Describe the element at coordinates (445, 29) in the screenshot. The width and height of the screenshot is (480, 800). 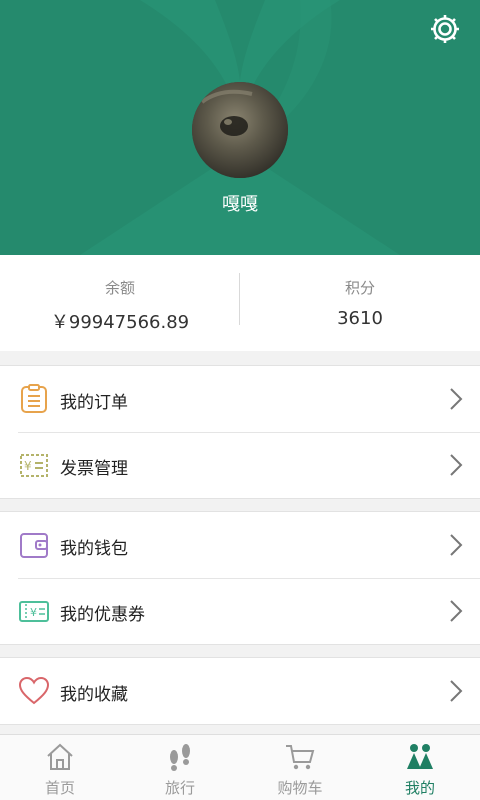
I see `settings-gear-icon` at that location.